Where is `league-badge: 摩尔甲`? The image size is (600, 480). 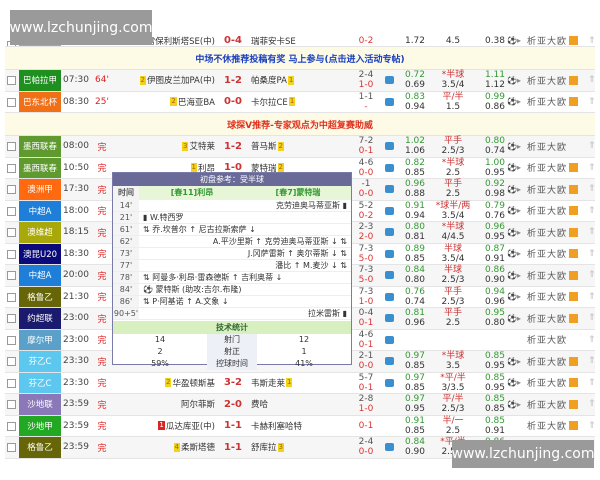
league-badge: 摩尔甲 is located at coordinates (40, 339).